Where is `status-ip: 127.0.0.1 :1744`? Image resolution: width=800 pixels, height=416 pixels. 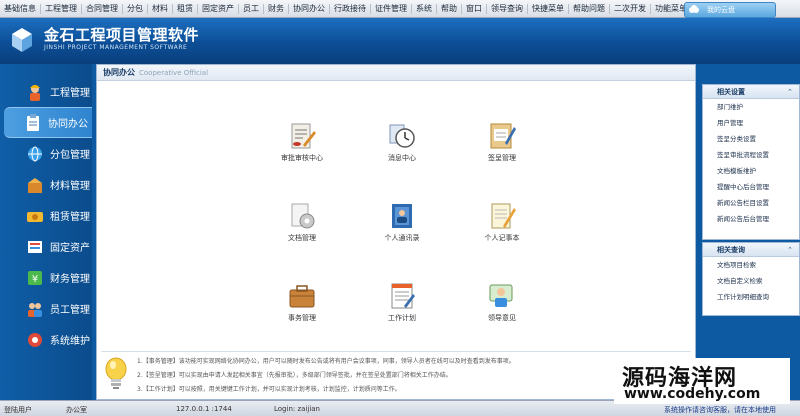
status-ip: 127.0.0.1 :1744 is located at coordinates (204, 409).